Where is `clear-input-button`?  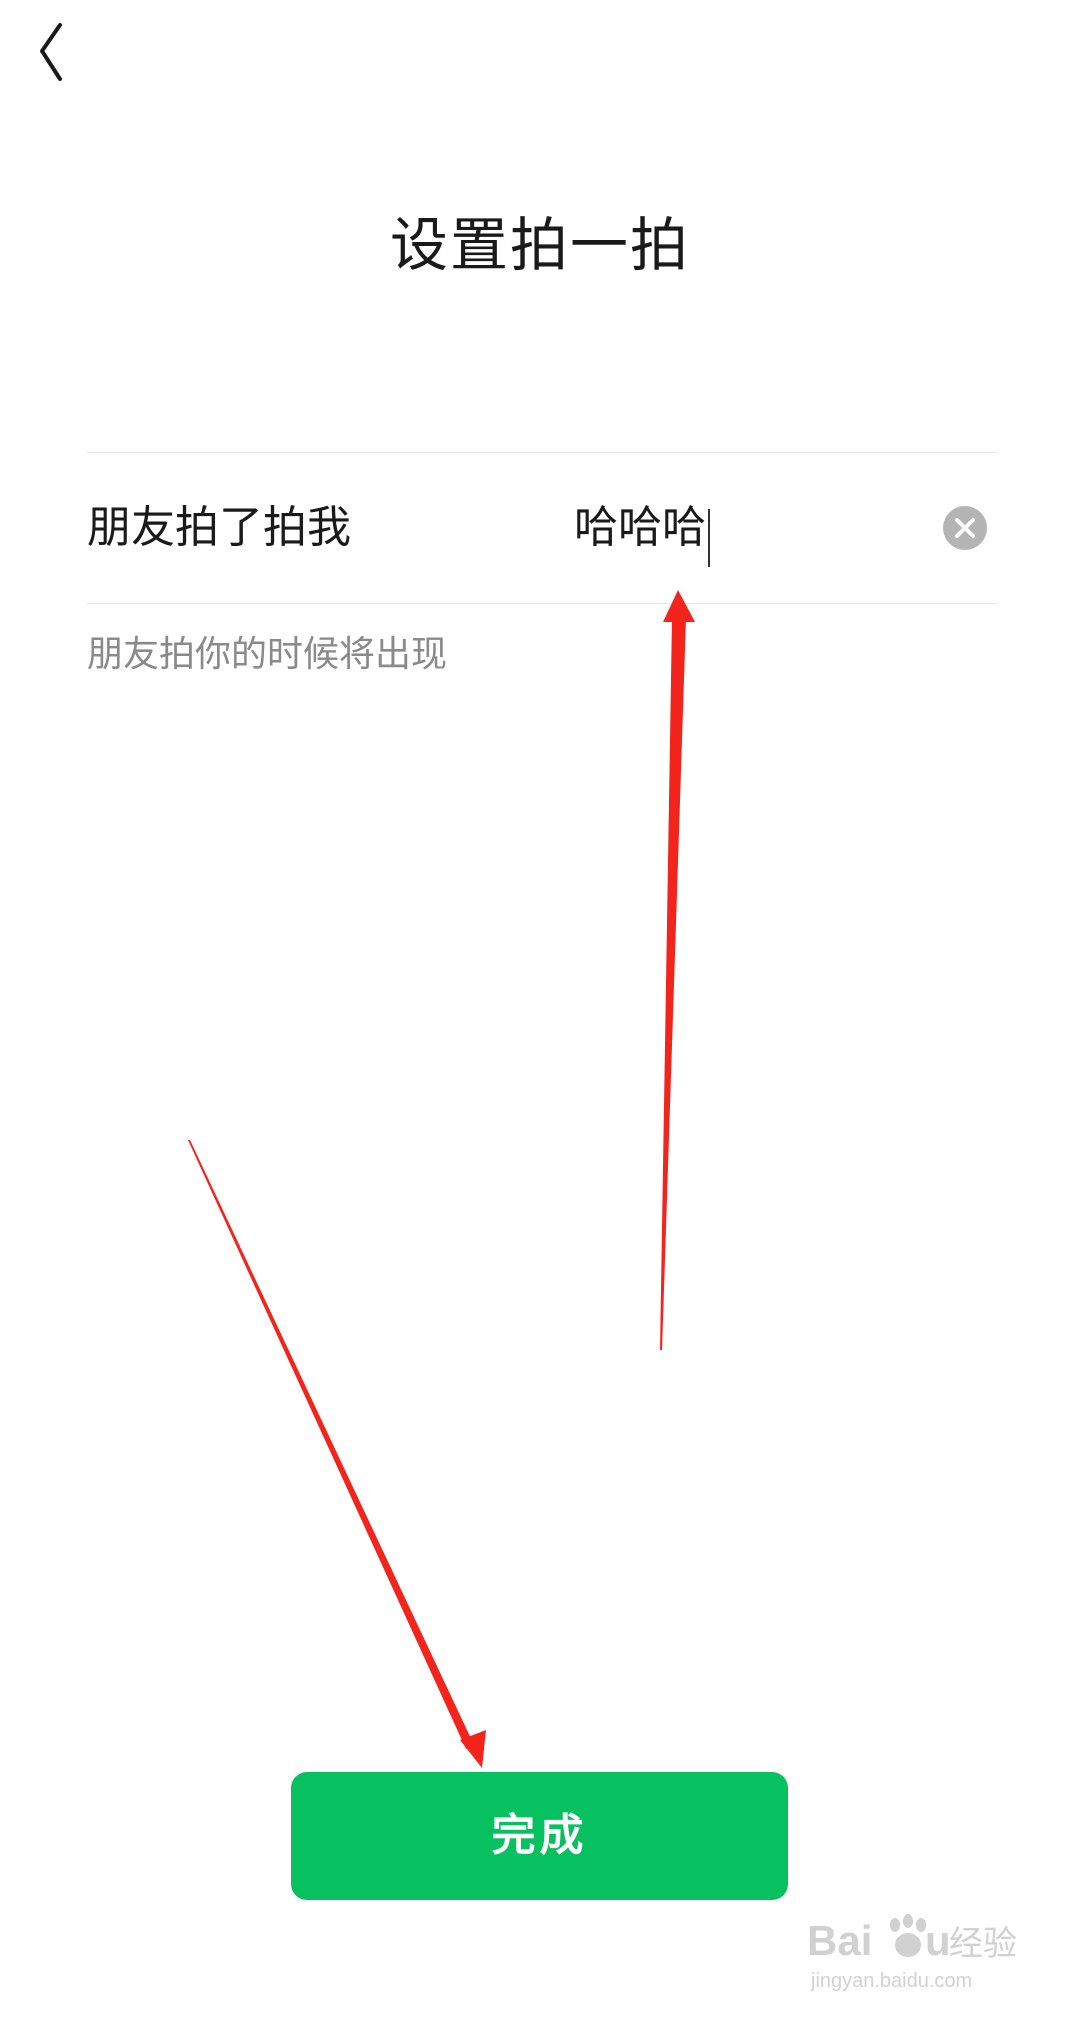
clear-input-button is located at coordinates (965, 528).